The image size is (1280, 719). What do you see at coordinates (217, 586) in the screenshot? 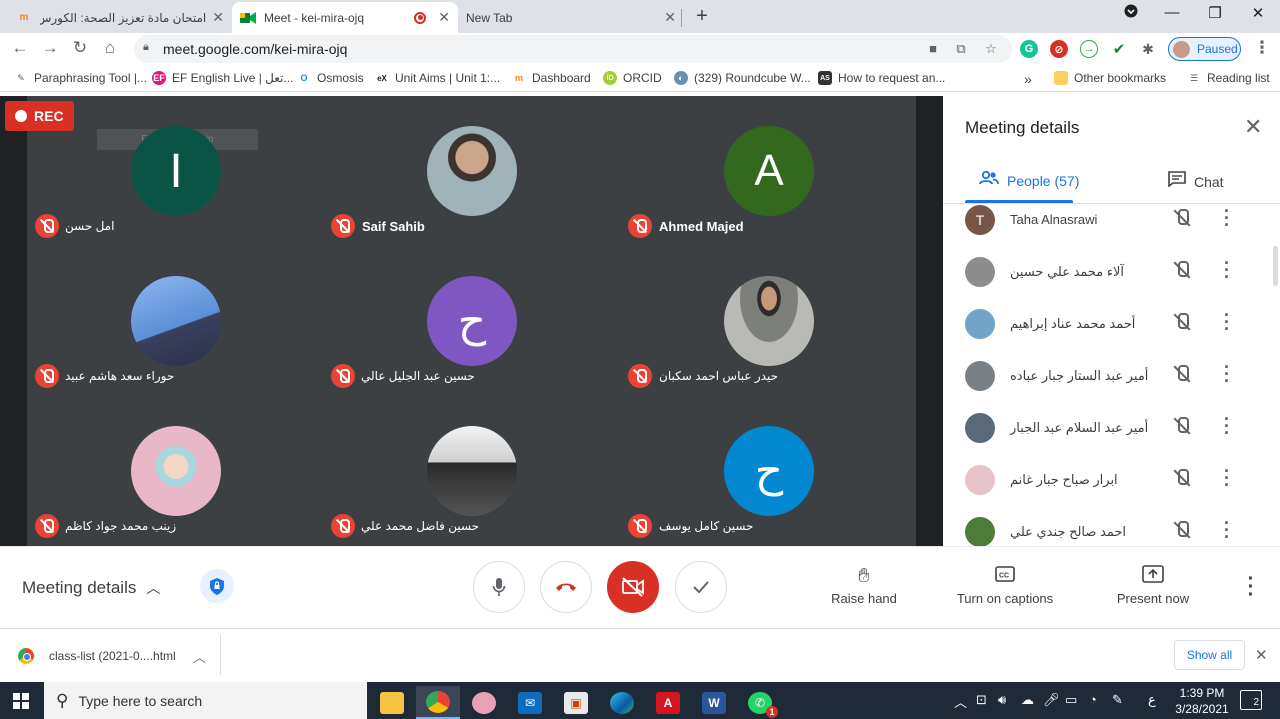
I see `host-controls-shield-icon` at bounding box center [217, 586].